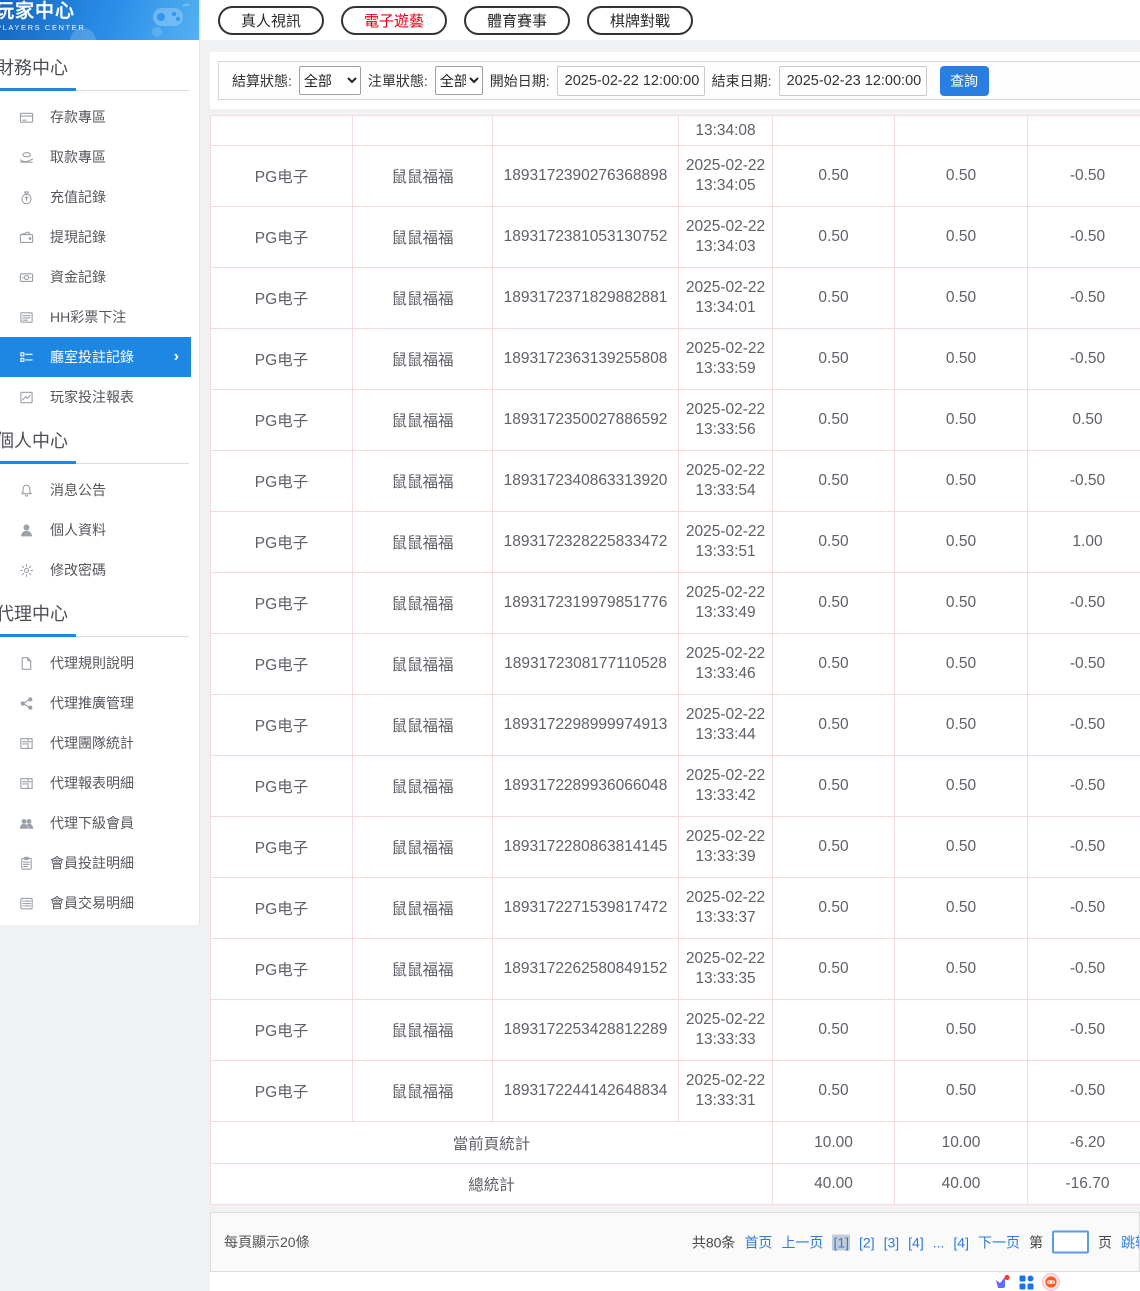  What do you see at coordinates (758, 1242) in the screenshot?
I see `pager-first: 首页` at bounding box center [758, 1242].